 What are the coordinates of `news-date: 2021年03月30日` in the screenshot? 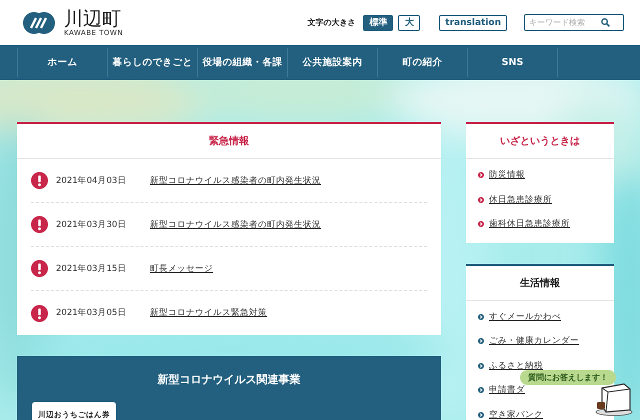 It's located at (92, 224).